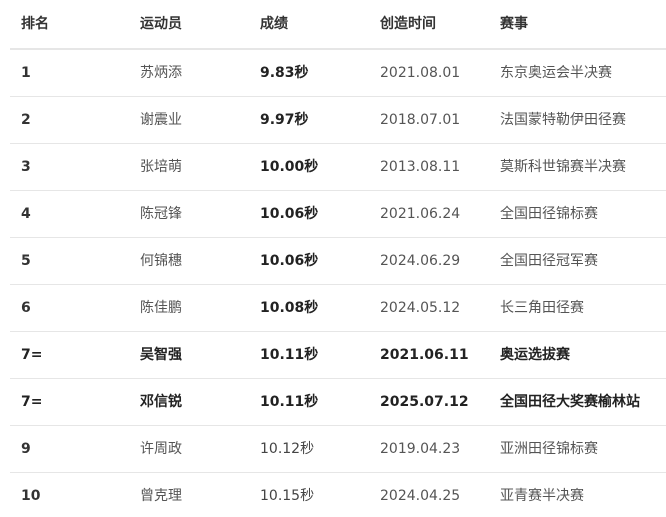 This screenshot has height=517, width=666. I want to click on table-row: 7= 邓信锐 10.11秒 2025.07.12 全国田径大奖赛榆林站, so click(338, 402).